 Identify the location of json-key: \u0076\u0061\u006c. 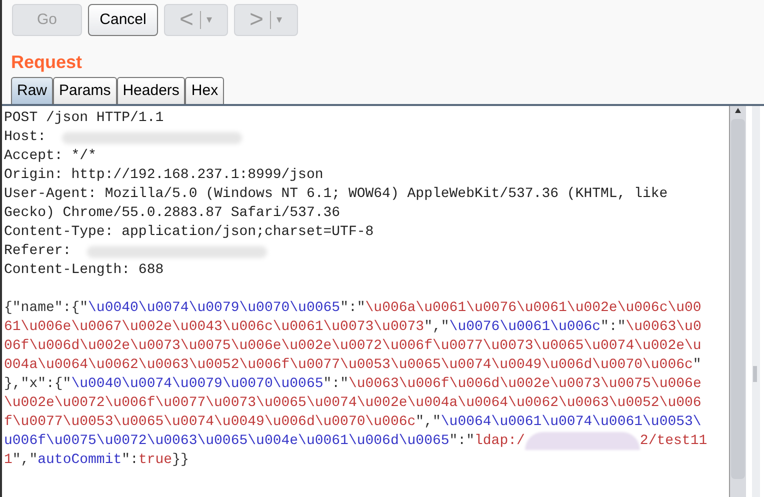
(525, 327).